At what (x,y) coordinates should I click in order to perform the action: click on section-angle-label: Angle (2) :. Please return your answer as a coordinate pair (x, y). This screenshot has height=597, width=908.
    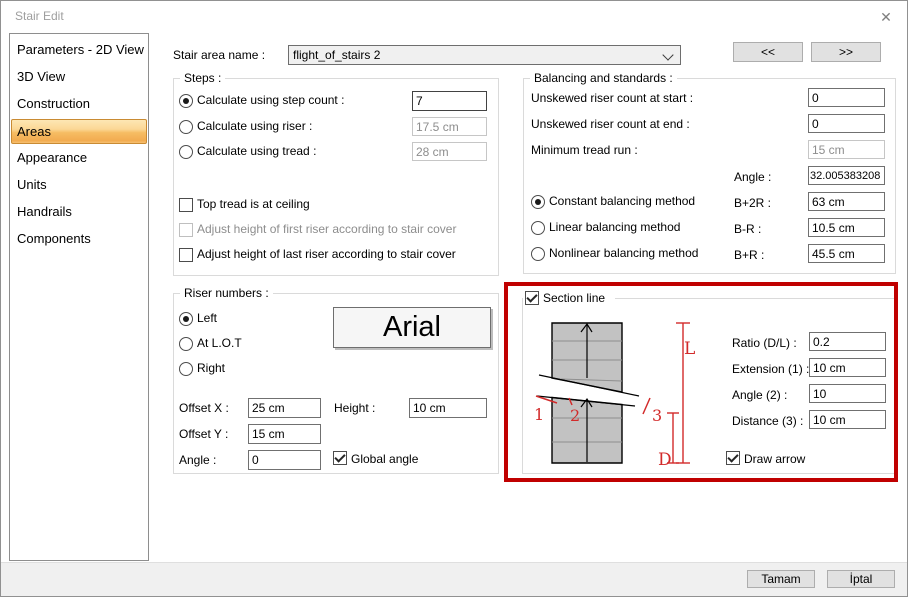
    Looking at the image, I should click on (760, 395).